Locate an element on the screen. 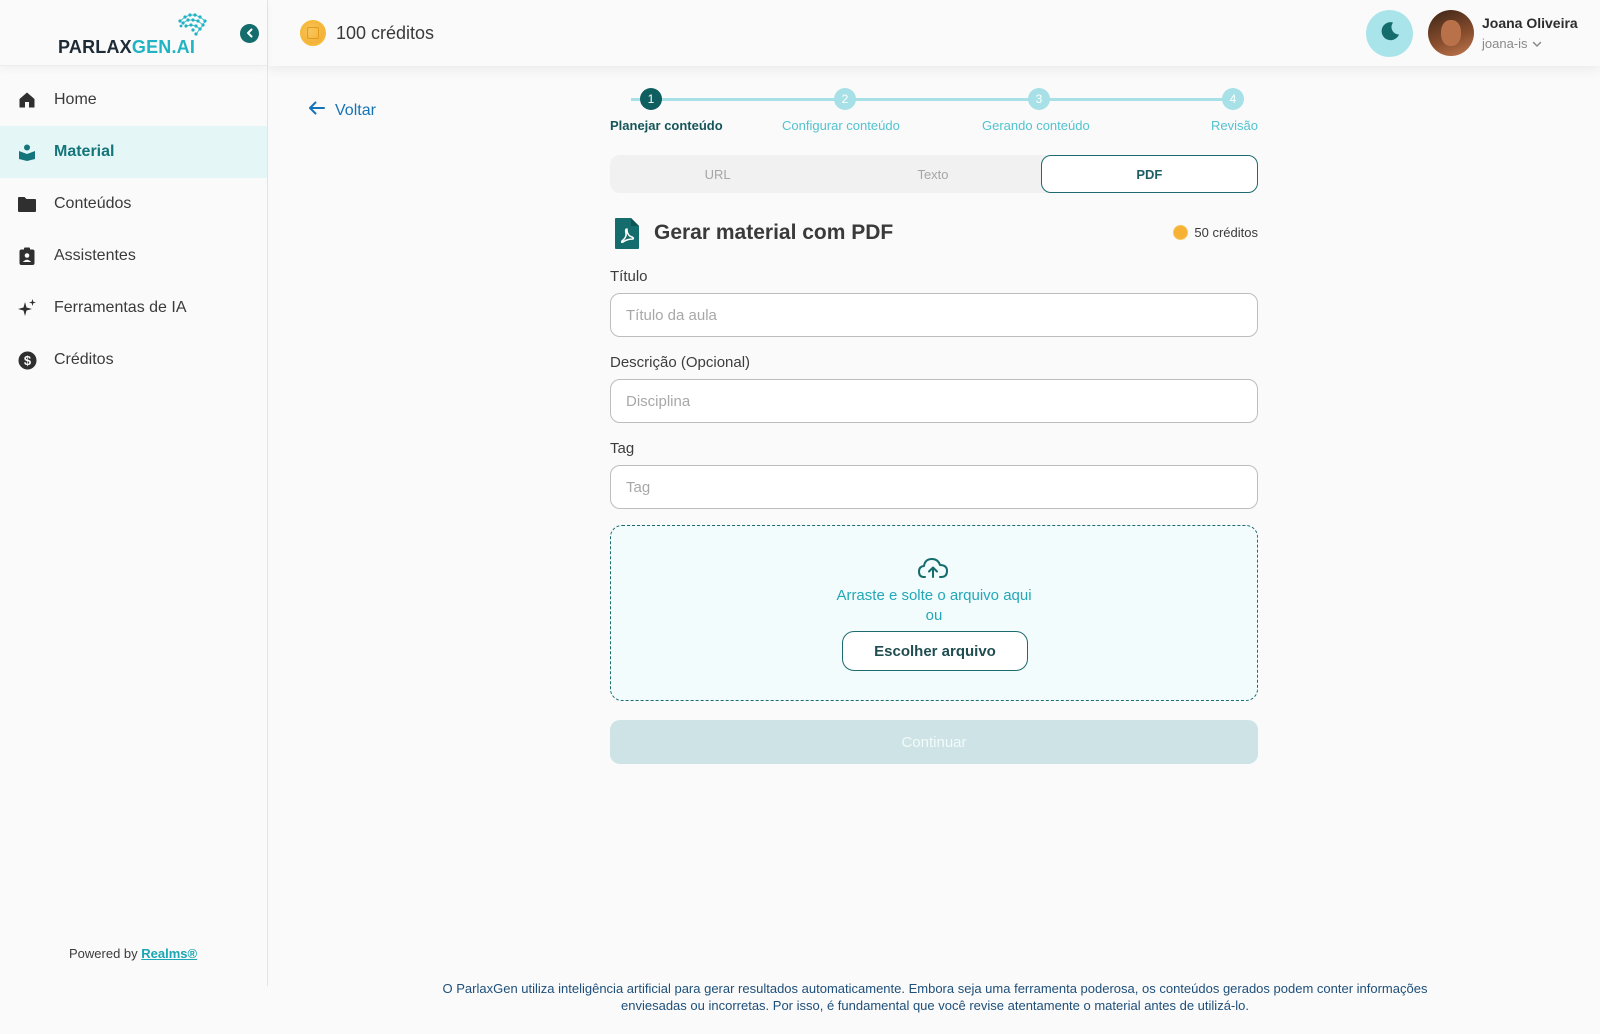 Image resolution: width=1600 pixels, height=1034 pixels. credit-cost-text: 50 créditos is located at coordinates (1226, 232).